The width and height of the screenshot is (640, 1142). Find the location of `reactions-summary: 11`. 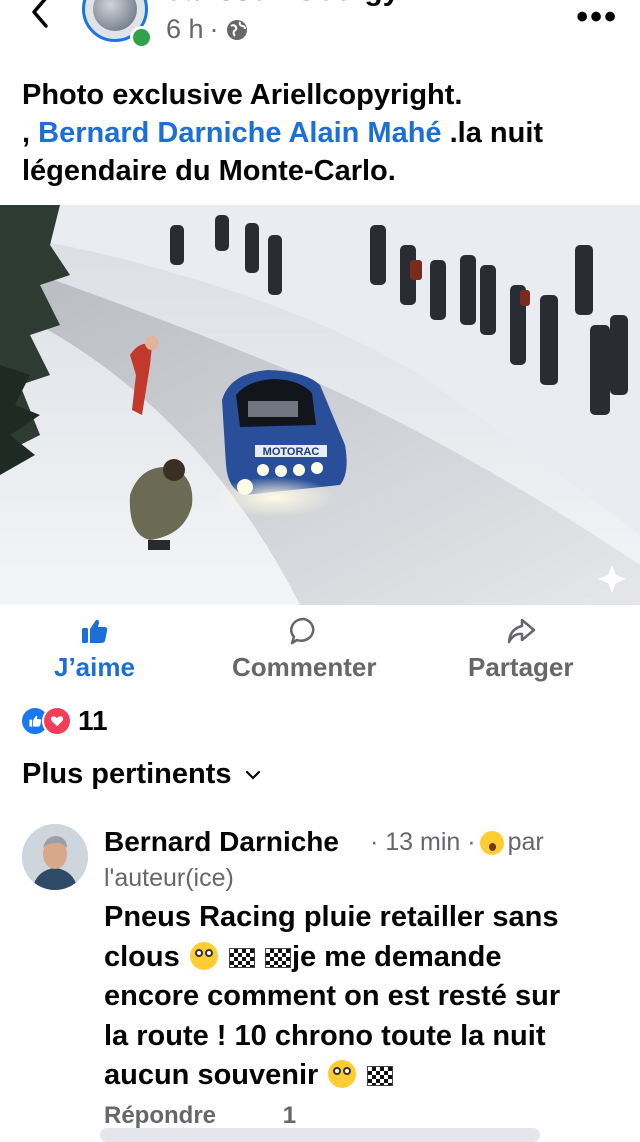

reactions-summary: 11 is located at coordinates (64, 721).